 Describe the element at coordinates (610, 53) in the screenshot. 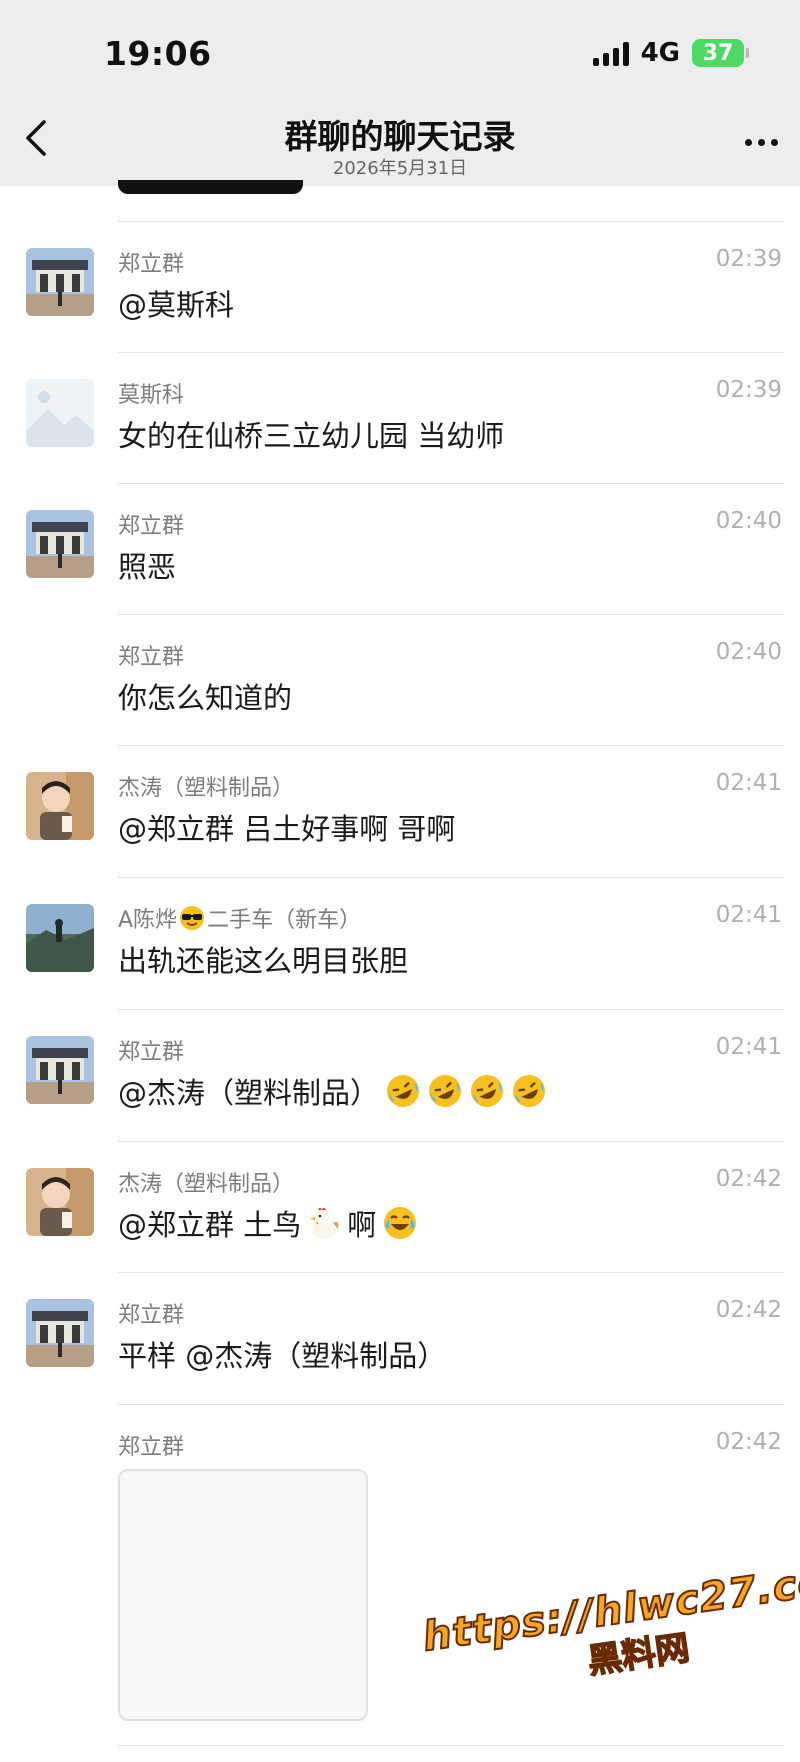

I see `signal-icon` at that location.